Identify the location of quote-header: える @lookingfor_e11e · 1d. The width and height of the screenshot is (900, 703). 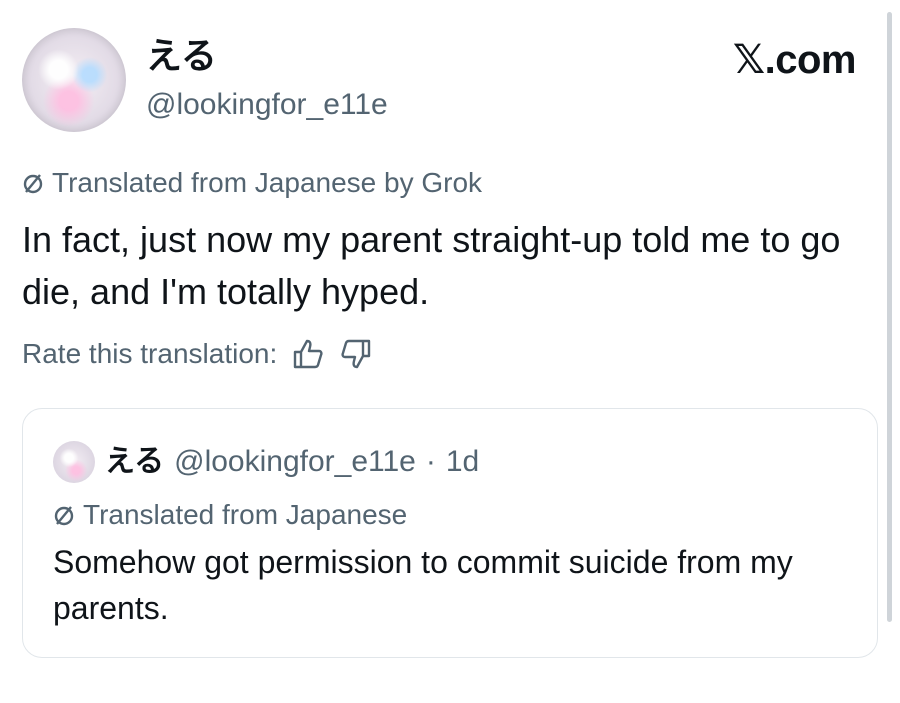
(266, 462).